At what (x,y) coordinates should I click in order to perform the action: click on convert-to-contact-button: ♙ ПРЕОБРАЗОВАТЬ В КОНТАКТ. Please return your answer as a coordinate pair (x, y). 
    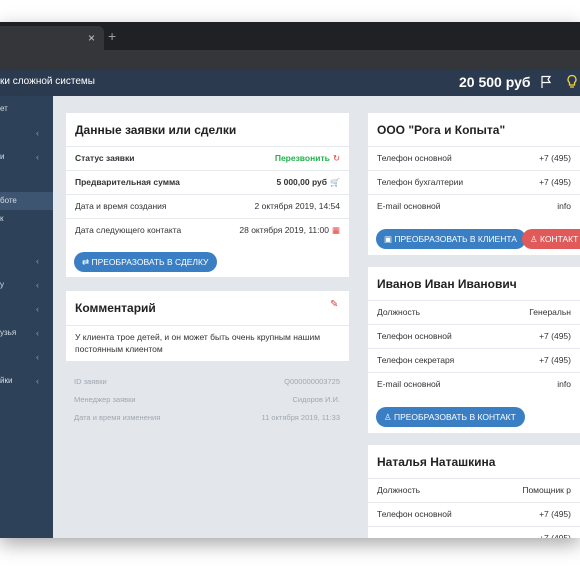
    Looking at the image, I should click on (450, 417).